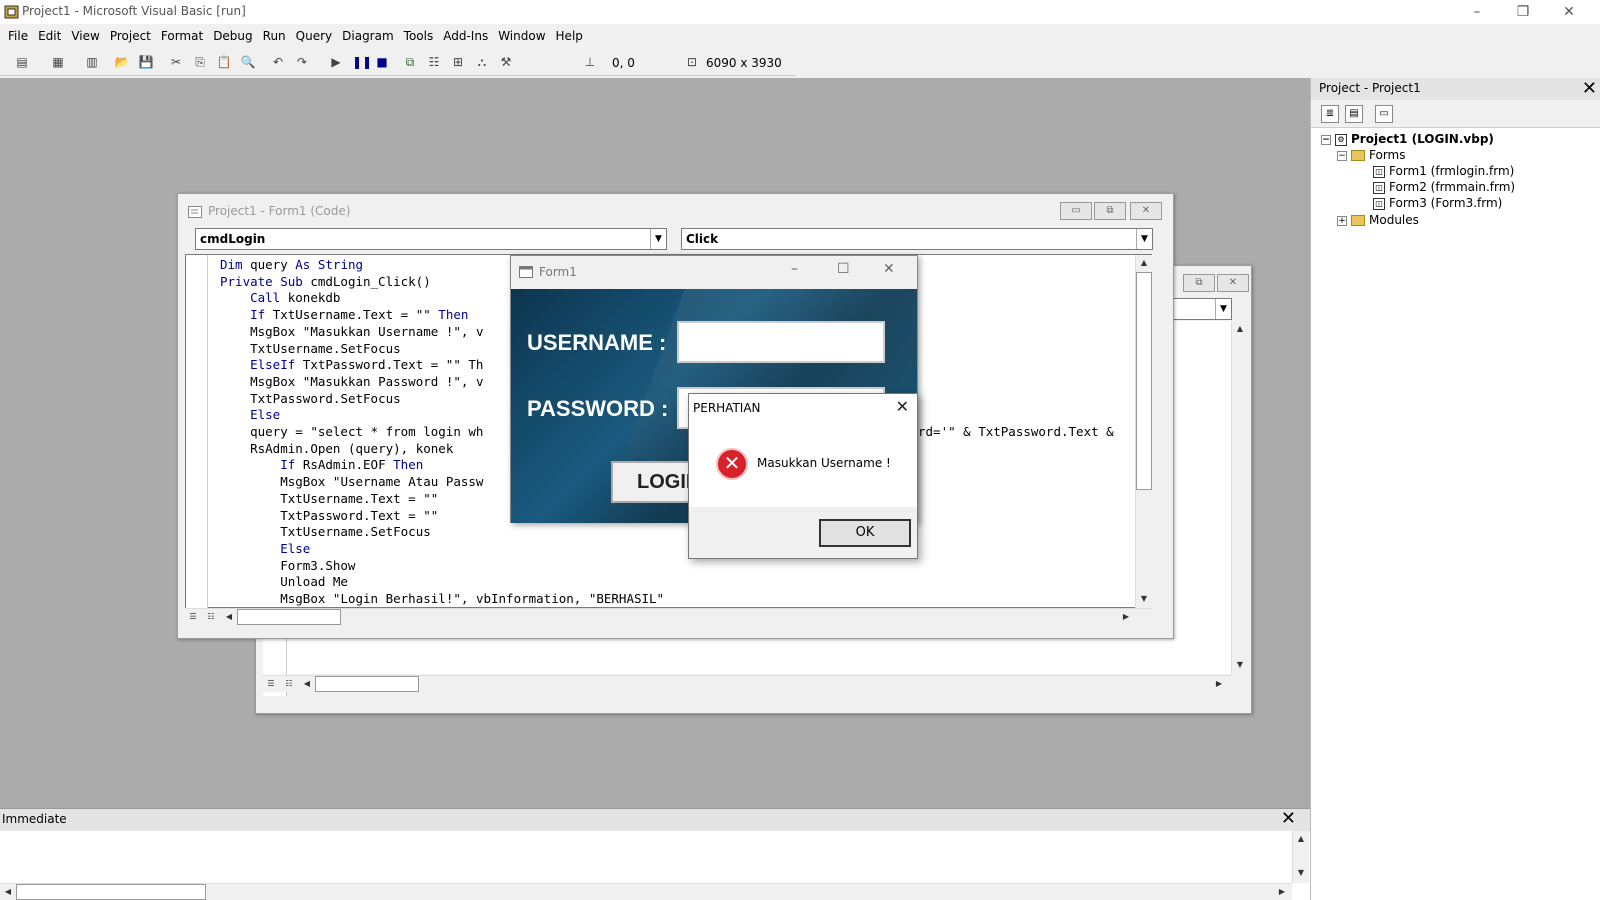  I want to click on object-browser-icon: ⛬, so click(482, 62).